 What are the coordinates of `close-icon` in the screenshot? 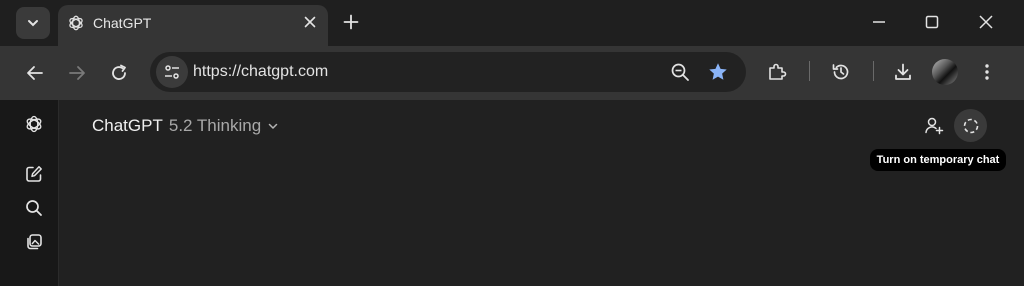 It's located at (310, 22).